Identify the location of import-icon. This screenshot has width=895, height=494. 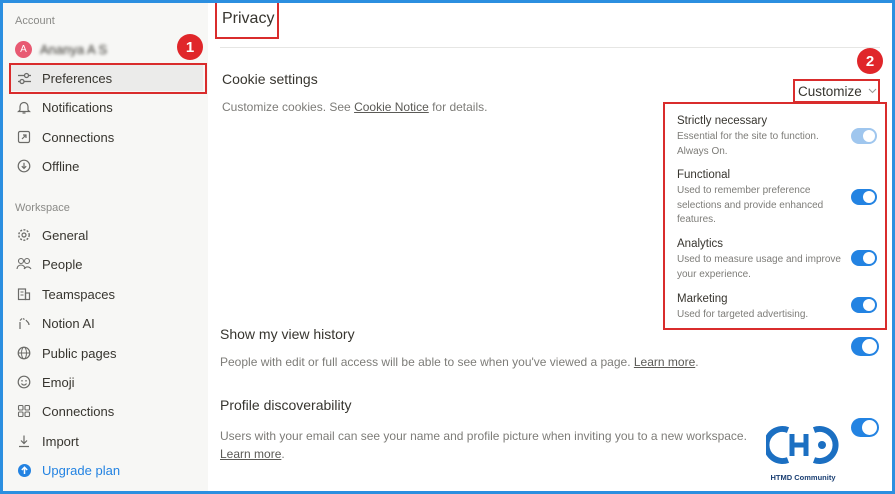
(24, 441).